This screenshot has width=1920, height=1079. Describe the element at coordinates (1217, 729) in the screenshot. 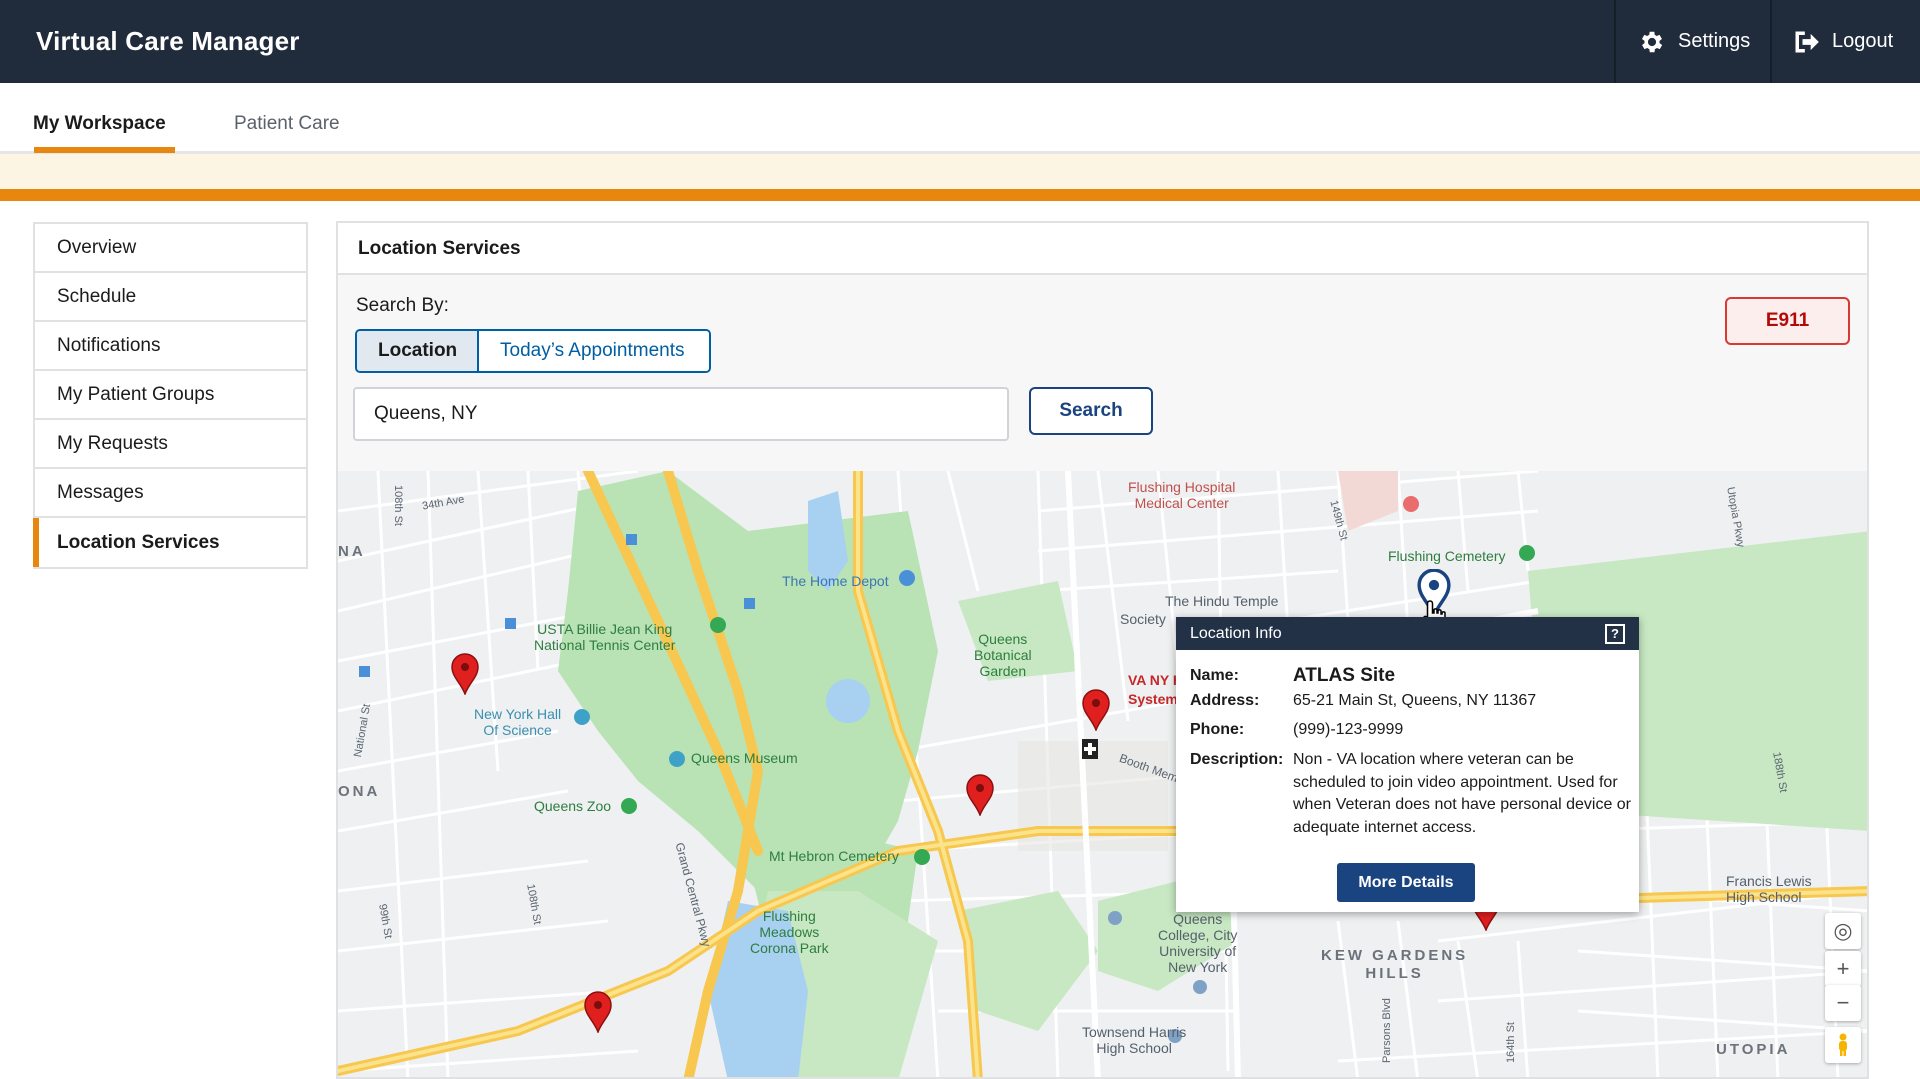

I see `popup-phone-key: Phone:` at that location.